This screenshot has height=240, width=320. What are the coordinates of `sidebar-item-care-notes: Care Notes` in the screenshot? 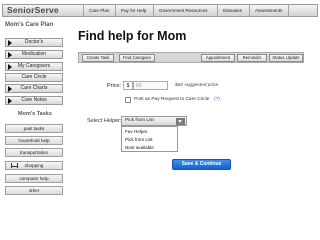 It's located at (34, 100).